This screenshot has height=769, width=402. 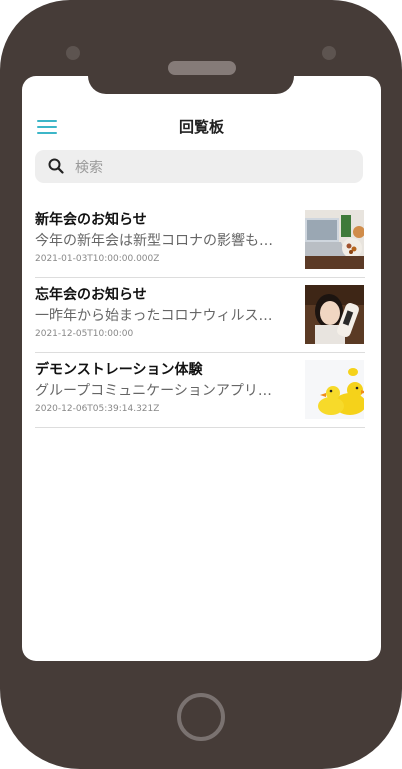 What do you see at coordinates (91, 220) in the screenshot?
I see `post-title: 新年会のお知らせ` at bounding box center [91, 220].